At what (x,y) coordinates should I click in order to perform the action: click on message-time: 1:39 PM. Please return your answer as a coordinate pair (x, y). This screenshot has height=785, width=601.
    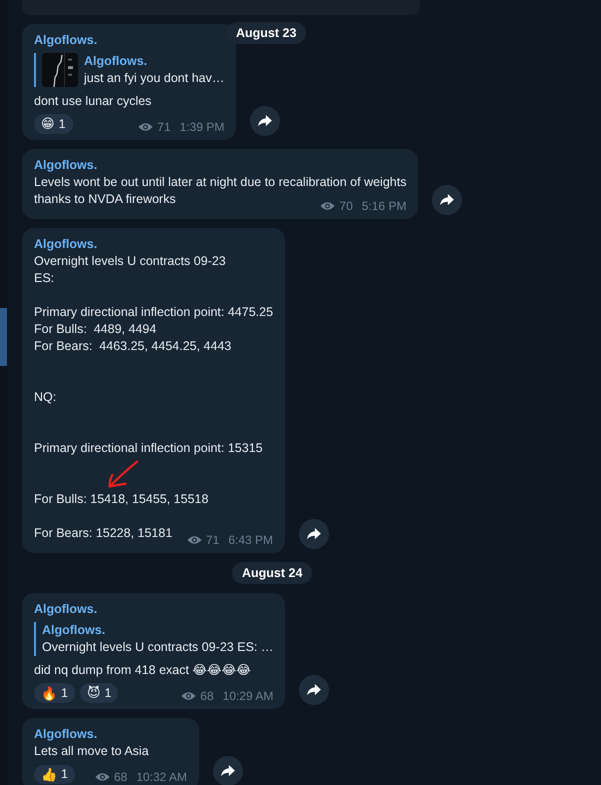
    Looking at the image, I should click on (202, 127).